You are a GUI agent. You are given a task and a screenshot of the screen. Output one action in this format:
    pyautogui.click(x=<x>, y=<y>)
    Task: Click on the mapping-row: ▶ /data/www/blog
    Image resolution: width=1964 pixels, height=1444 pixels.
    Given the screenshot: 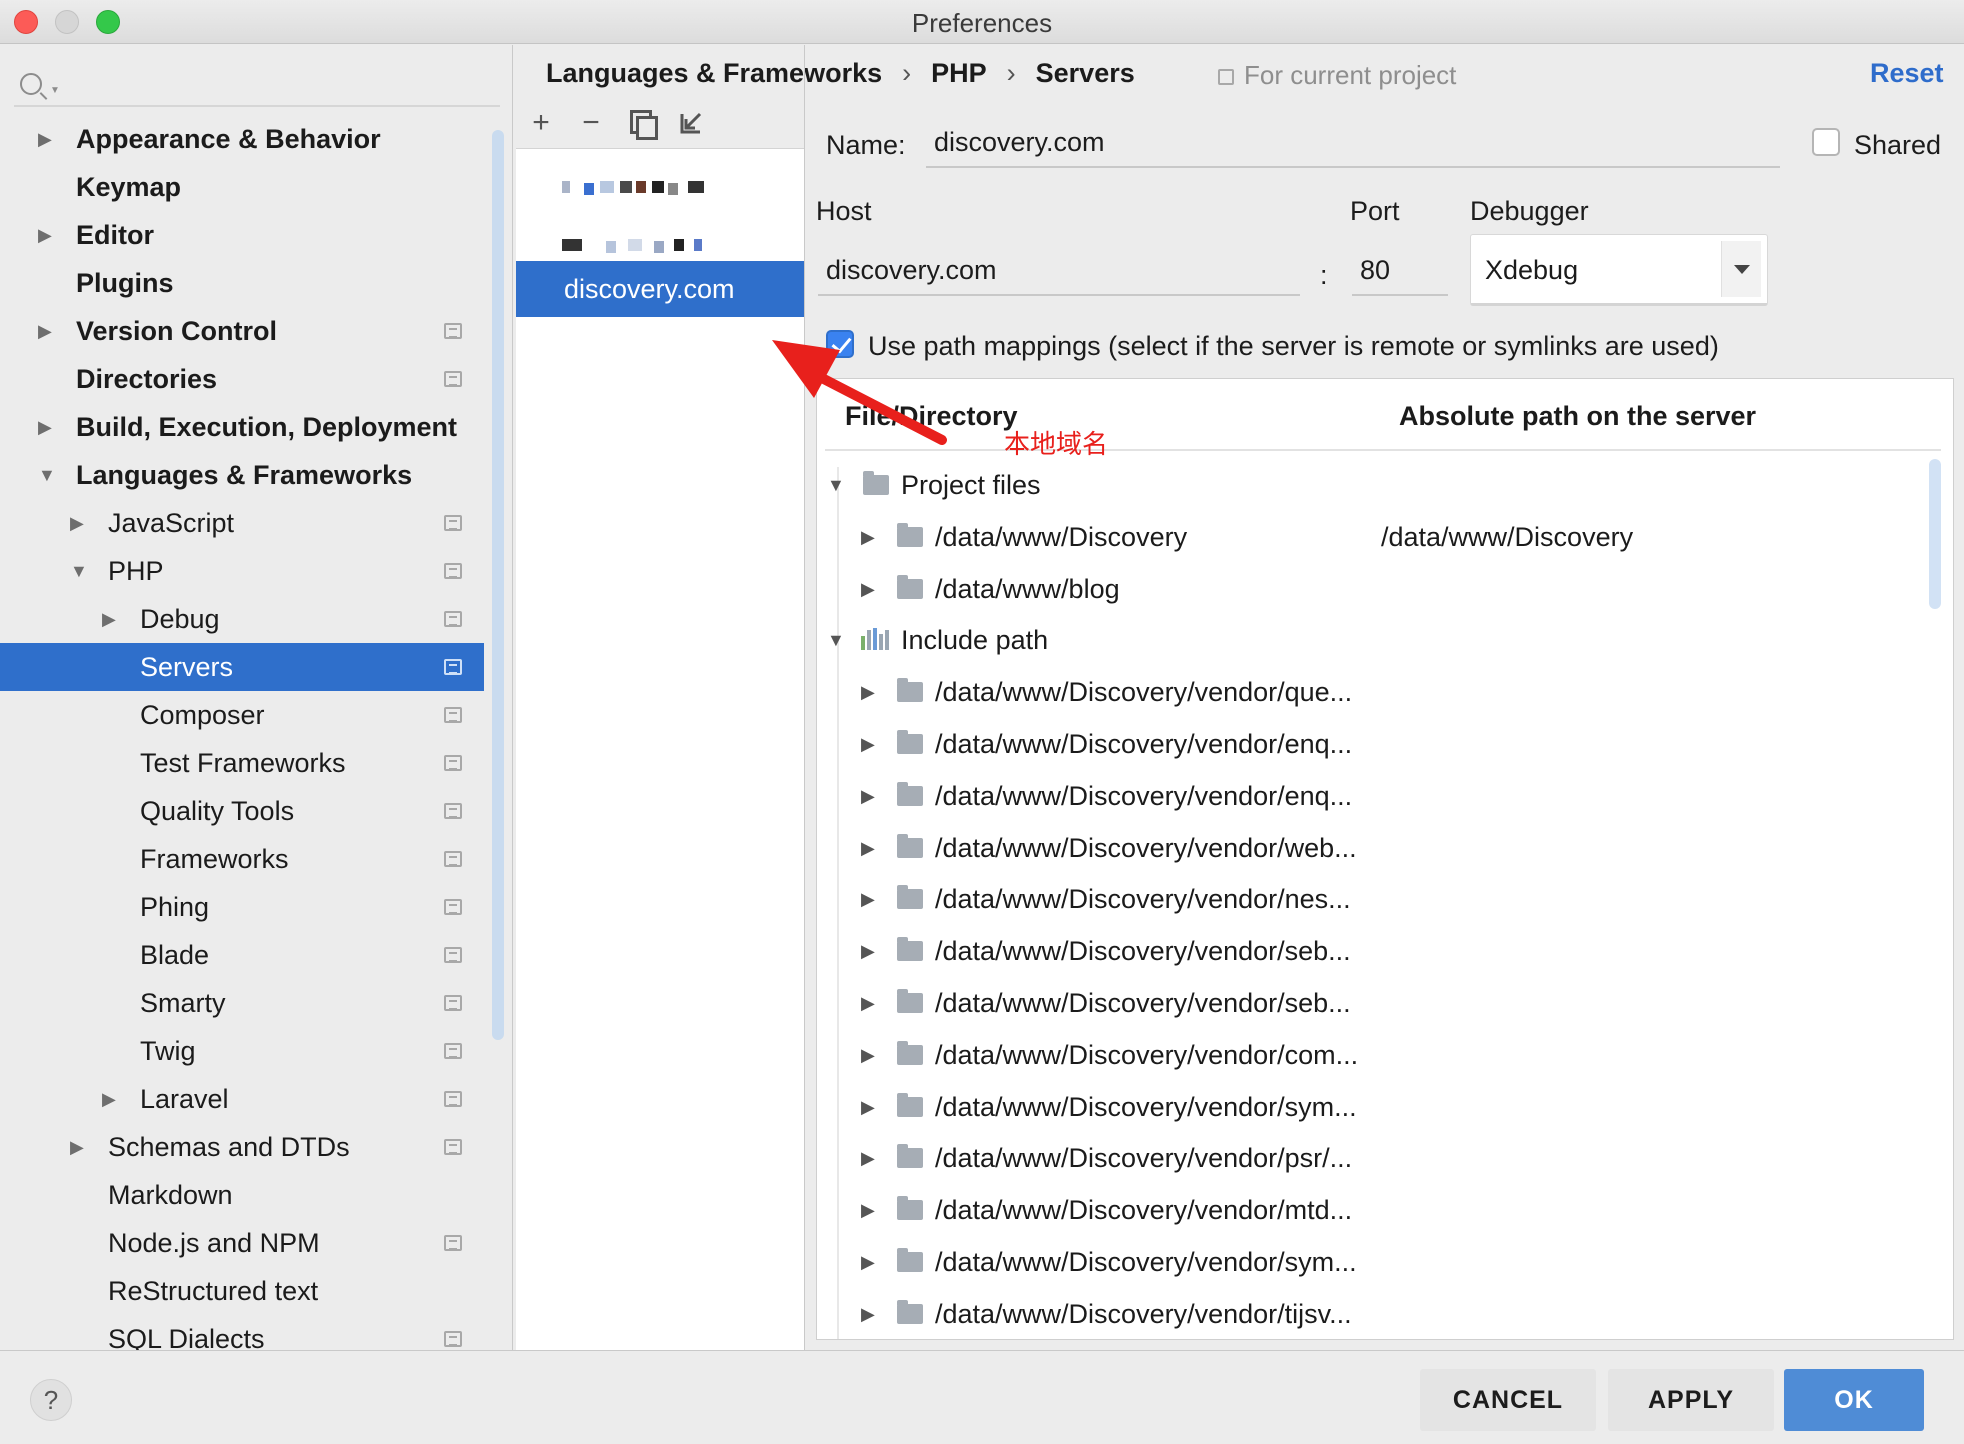 What is the action you would take?
    pyautogui.click(x=1377, y=589)
    